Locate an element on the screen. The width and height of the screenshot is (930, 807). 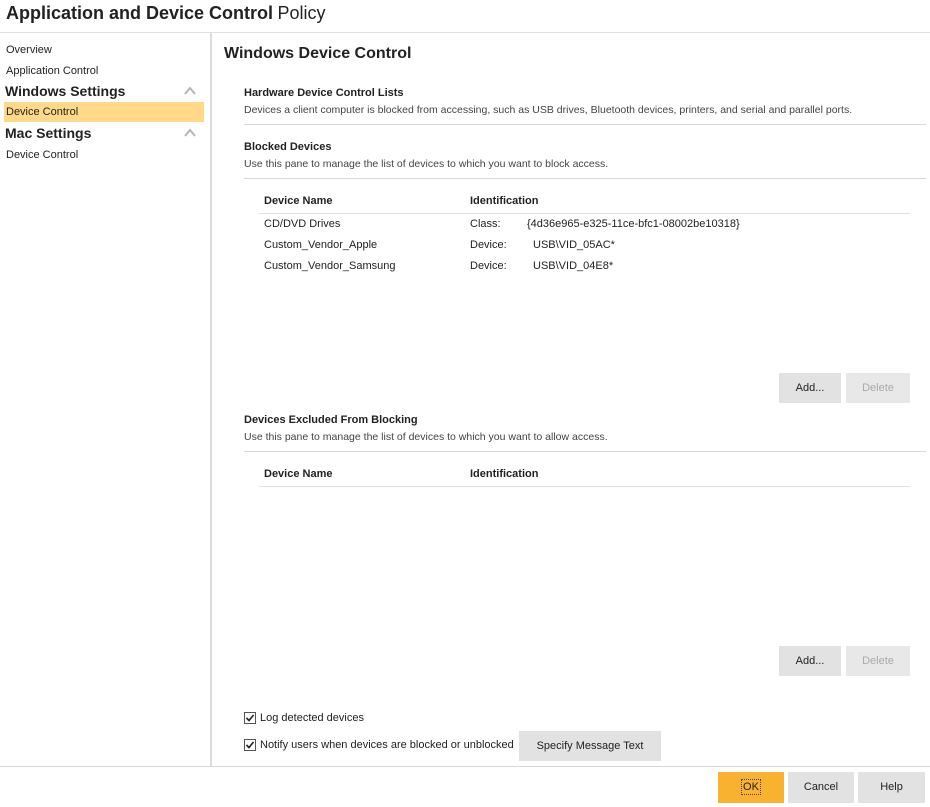
dialog-footer: OK Cancel Help is located at coordinates (465, 786).